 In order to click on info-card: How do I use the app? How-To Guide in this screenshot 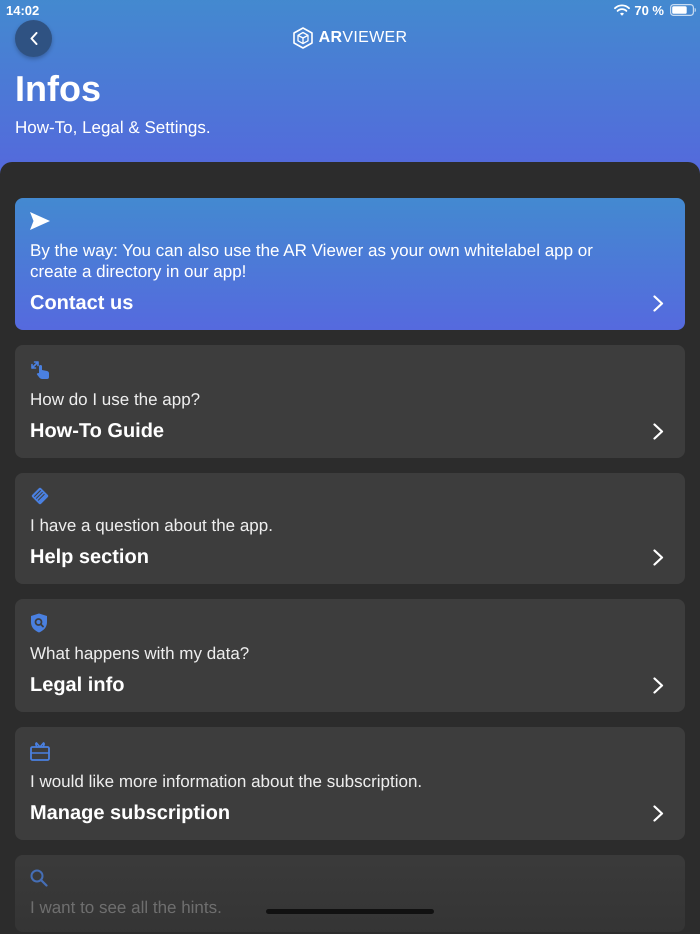, I will do `click(350, 401)`.